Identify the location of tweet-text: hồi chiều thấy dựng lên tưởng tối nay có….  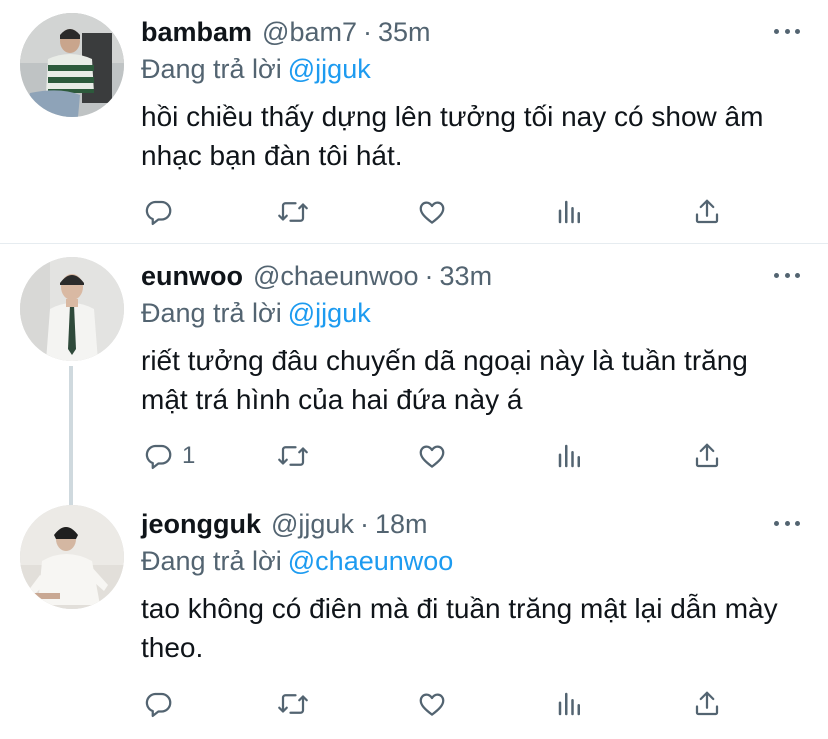
(452, 136).